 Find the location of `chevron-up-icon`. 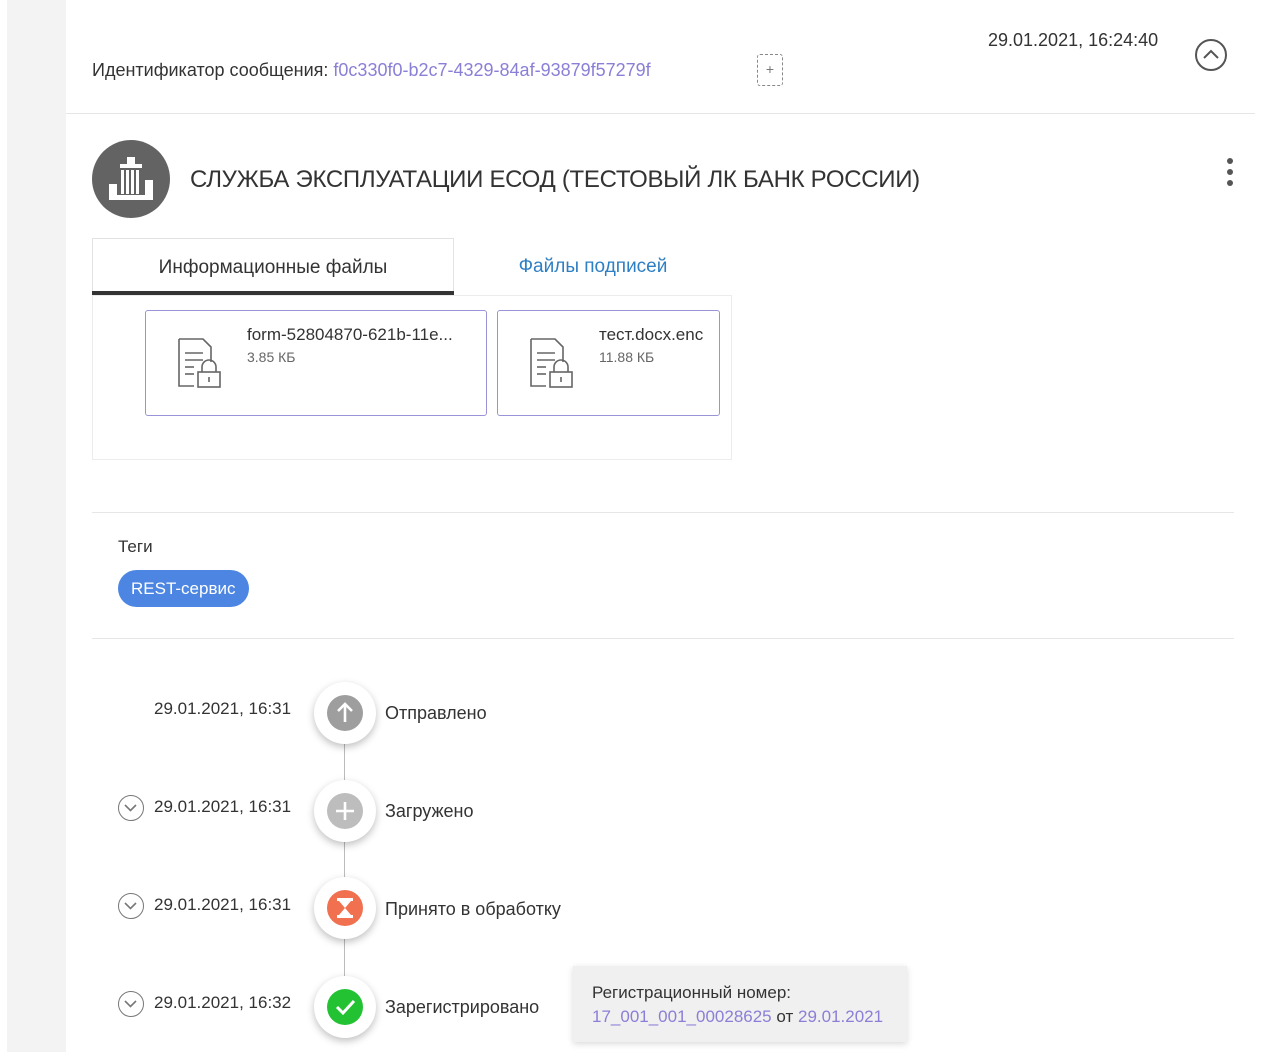

chevron-up-icon is located at coordinates (1211, 54).